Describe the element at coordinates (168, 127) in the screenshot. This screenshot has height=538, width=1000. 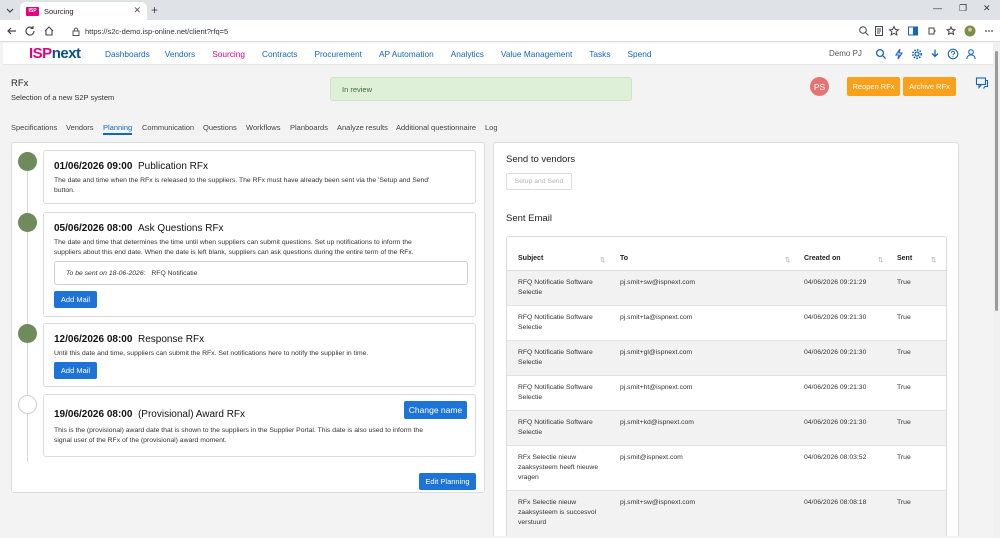
I see `tab-communication: Communication` at that location.